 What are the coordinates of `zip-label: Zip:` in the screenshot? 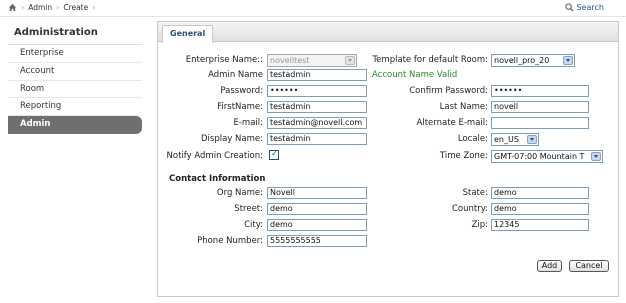 It's located at (479, 225).